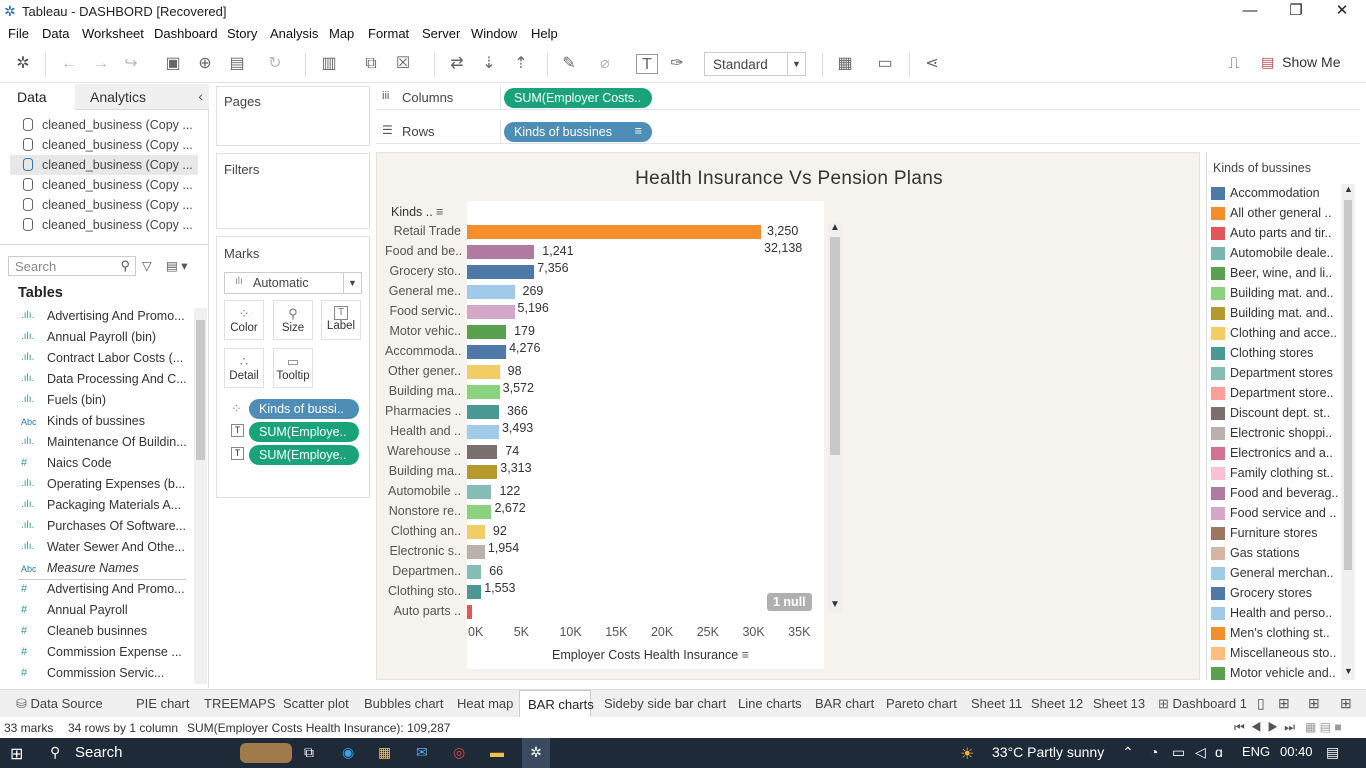 This screenshot has height=768, width=1366. Describe the element at coordinates (457, 64) in the screenshot. I see `swap-rows-columns-icon: ⇄` at that location.